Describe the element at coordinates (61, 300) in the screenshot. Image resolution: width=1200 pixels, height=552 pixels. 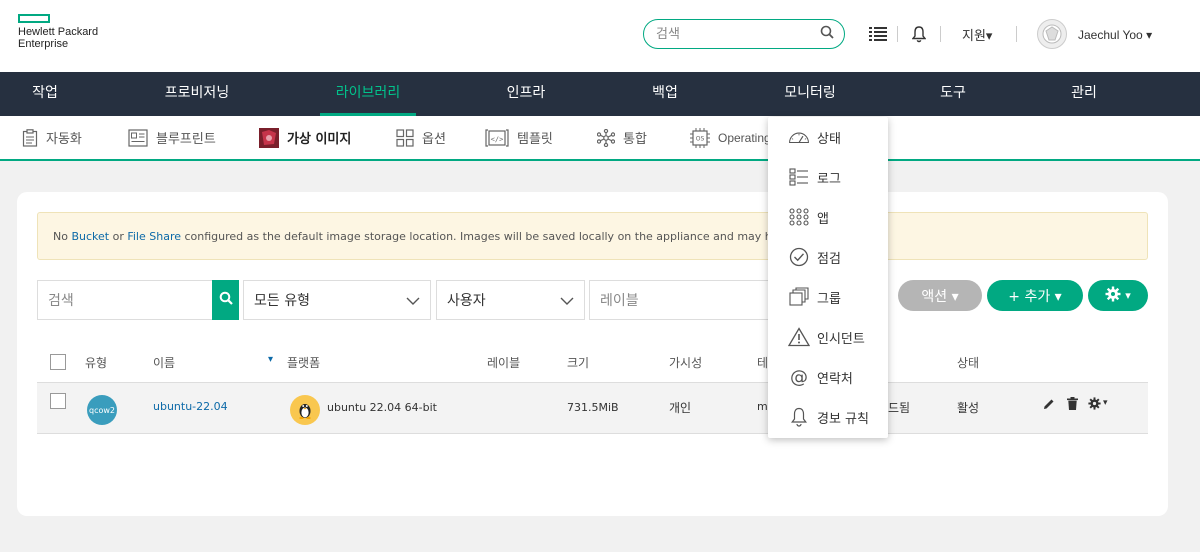
I see `search-input: 검색` at that location.